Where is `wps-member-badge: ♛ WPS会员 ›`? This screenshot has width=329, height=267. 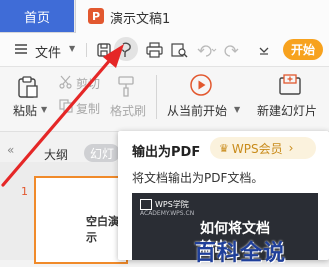
wps-member-badge: ♛ WPS会员 › is located at coordinates (263, 148).